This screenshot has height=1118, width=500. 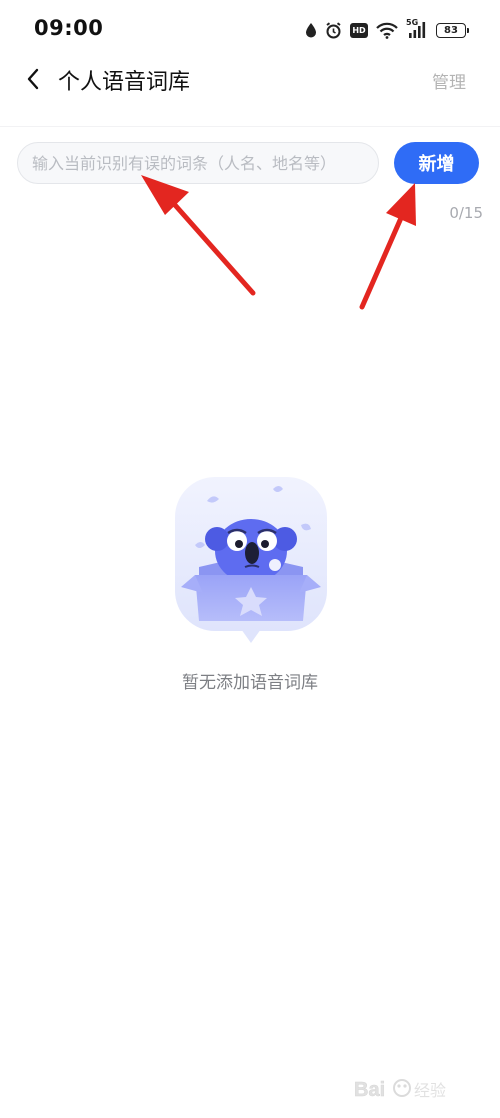 What do you see at coordinates (452, 30) in the screenshot?
I see `battery-icon: 83` at bounding box center [452, 30].